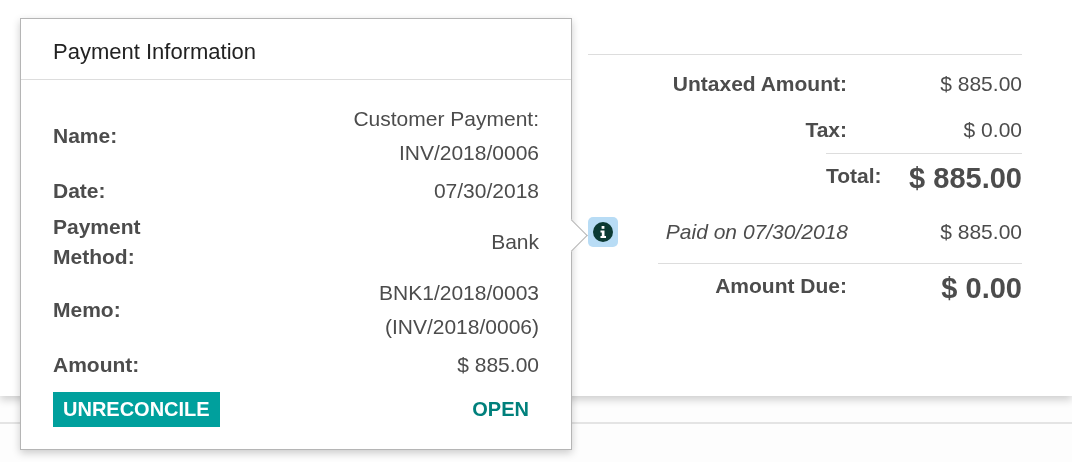 This screenshot has width=1072, height=462. What do you see at coordinates (86, 136) in the screenshot?
I see `field-label: Name:` at bounding box center [86, 136].